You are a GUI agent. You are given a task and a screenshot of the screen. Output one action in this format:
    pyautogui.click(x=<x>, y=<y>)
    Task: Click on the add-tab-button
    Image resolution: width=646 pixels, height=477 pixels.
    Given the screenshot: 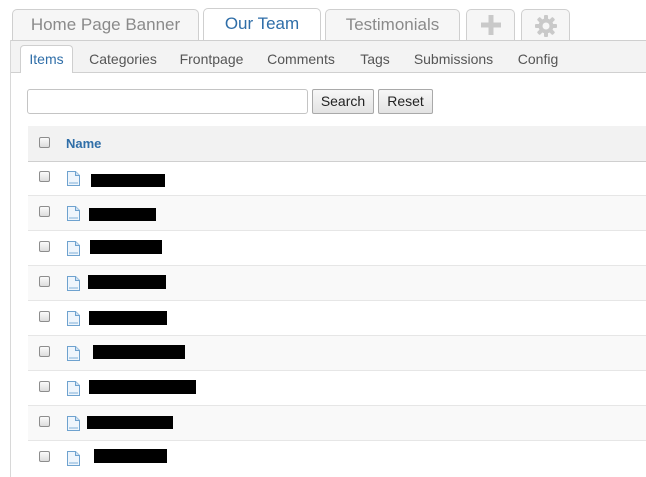 What is the action you would take?
    pyautogui.click(x=490, y=24)
    